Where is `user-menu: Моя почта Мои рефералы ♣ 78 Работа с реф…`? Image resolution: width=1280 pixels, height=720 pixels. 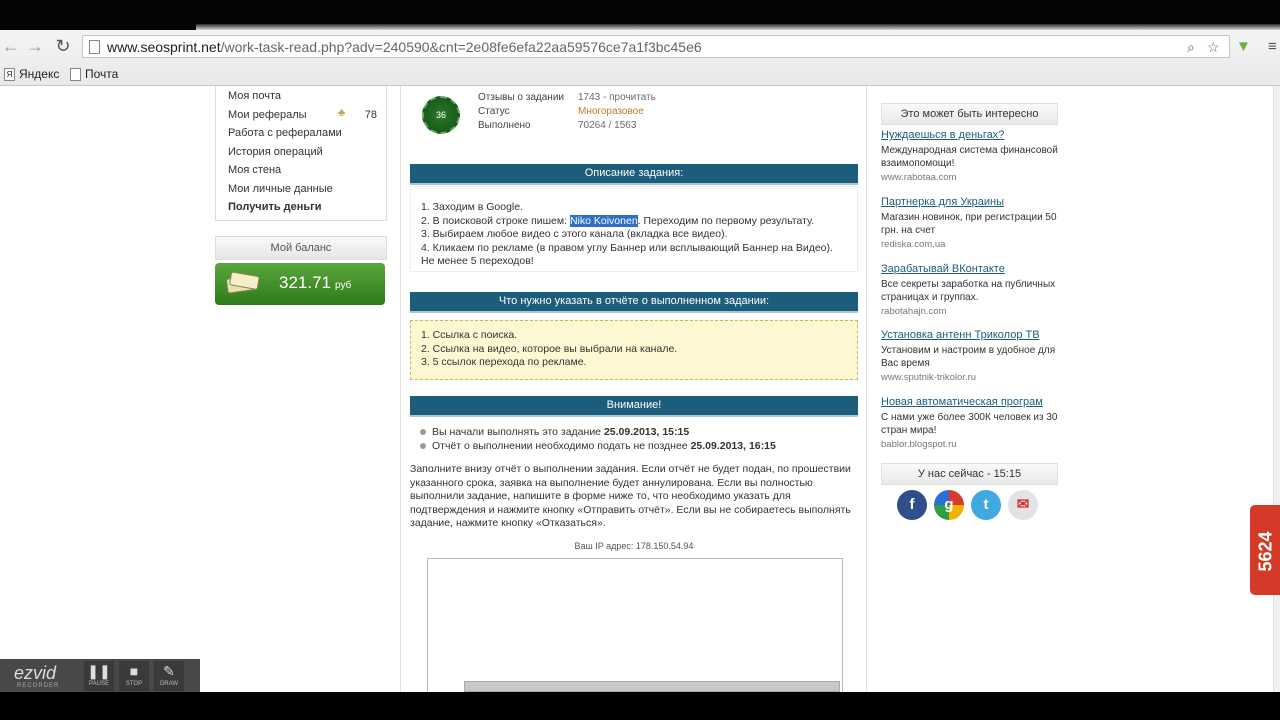 user-menu: Моя почта Мои рефералы ♣ 78 Работа с реф… is located at coordinates (301, 153).